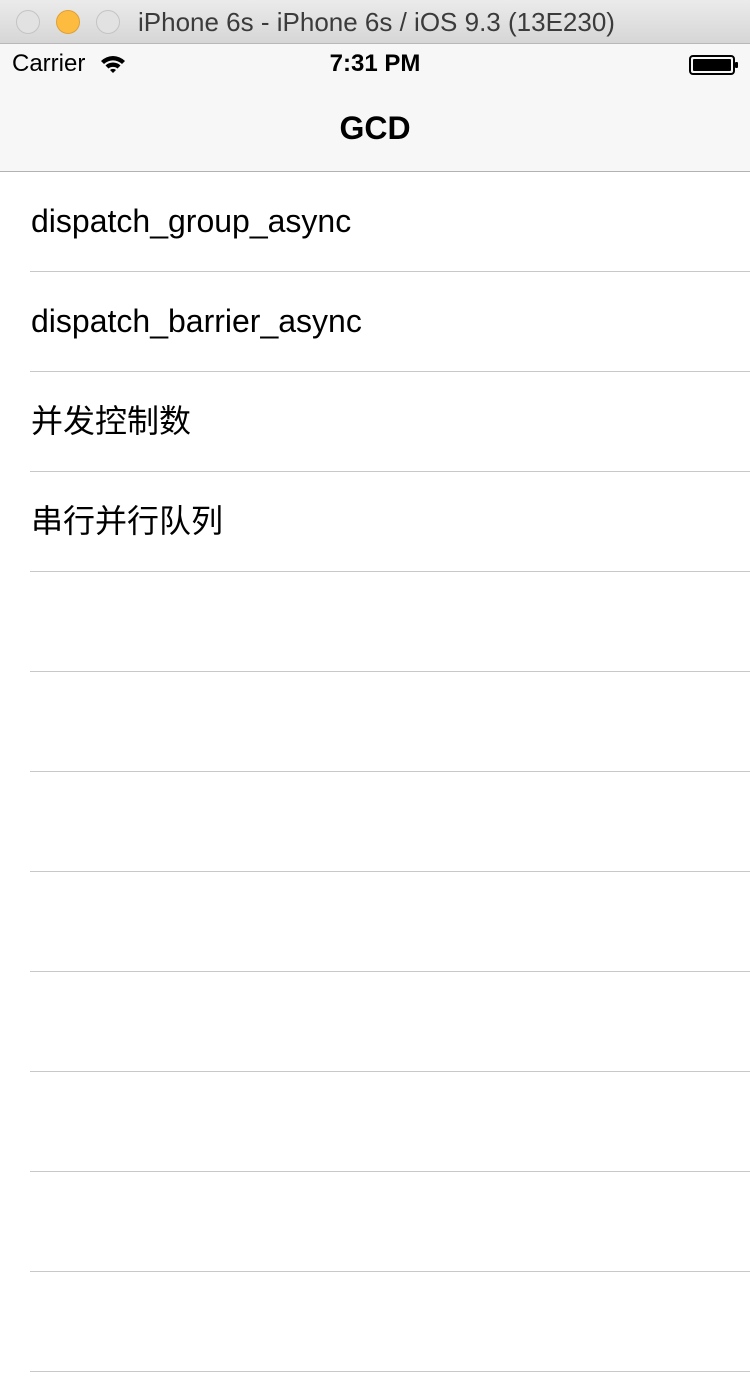 This screenshot has width=750, height=1378. Describe the element at coordinates (375, 522) in the screenshot. I see `table-row: 串行并行队列` at that location.